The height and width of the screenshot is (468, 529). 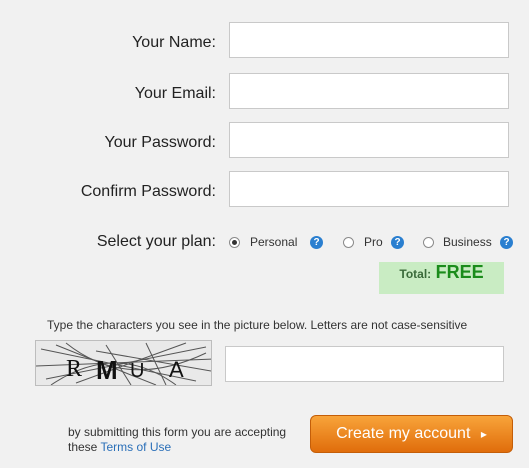 What do you see at coordinates (459, 272) in the screenshot?
I see `total-value: FREE` at bounding box center [459, 272].